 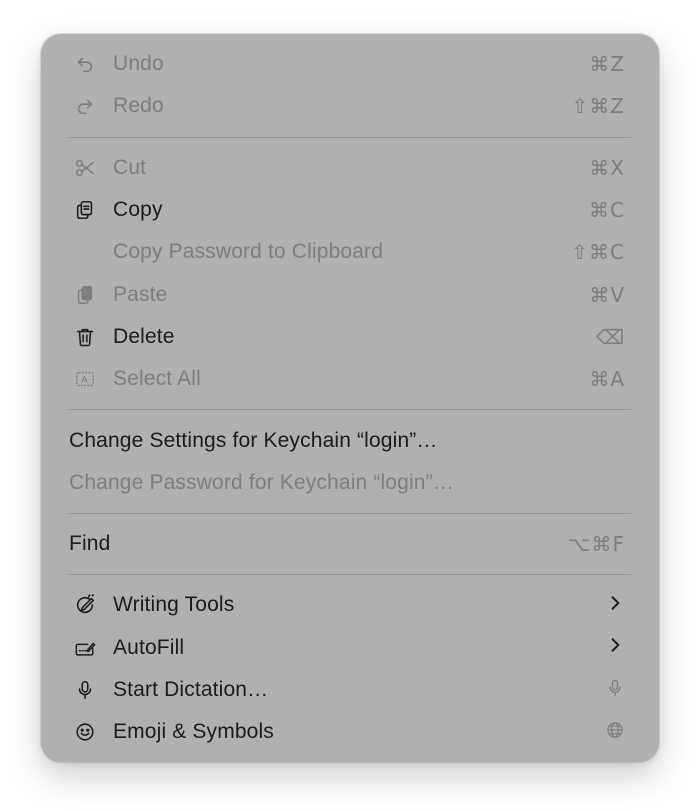 What do you see at coordinates (157, 379) in the screenshot?
I see `menu-item-label: Select All` at bounding box center [157, 379].